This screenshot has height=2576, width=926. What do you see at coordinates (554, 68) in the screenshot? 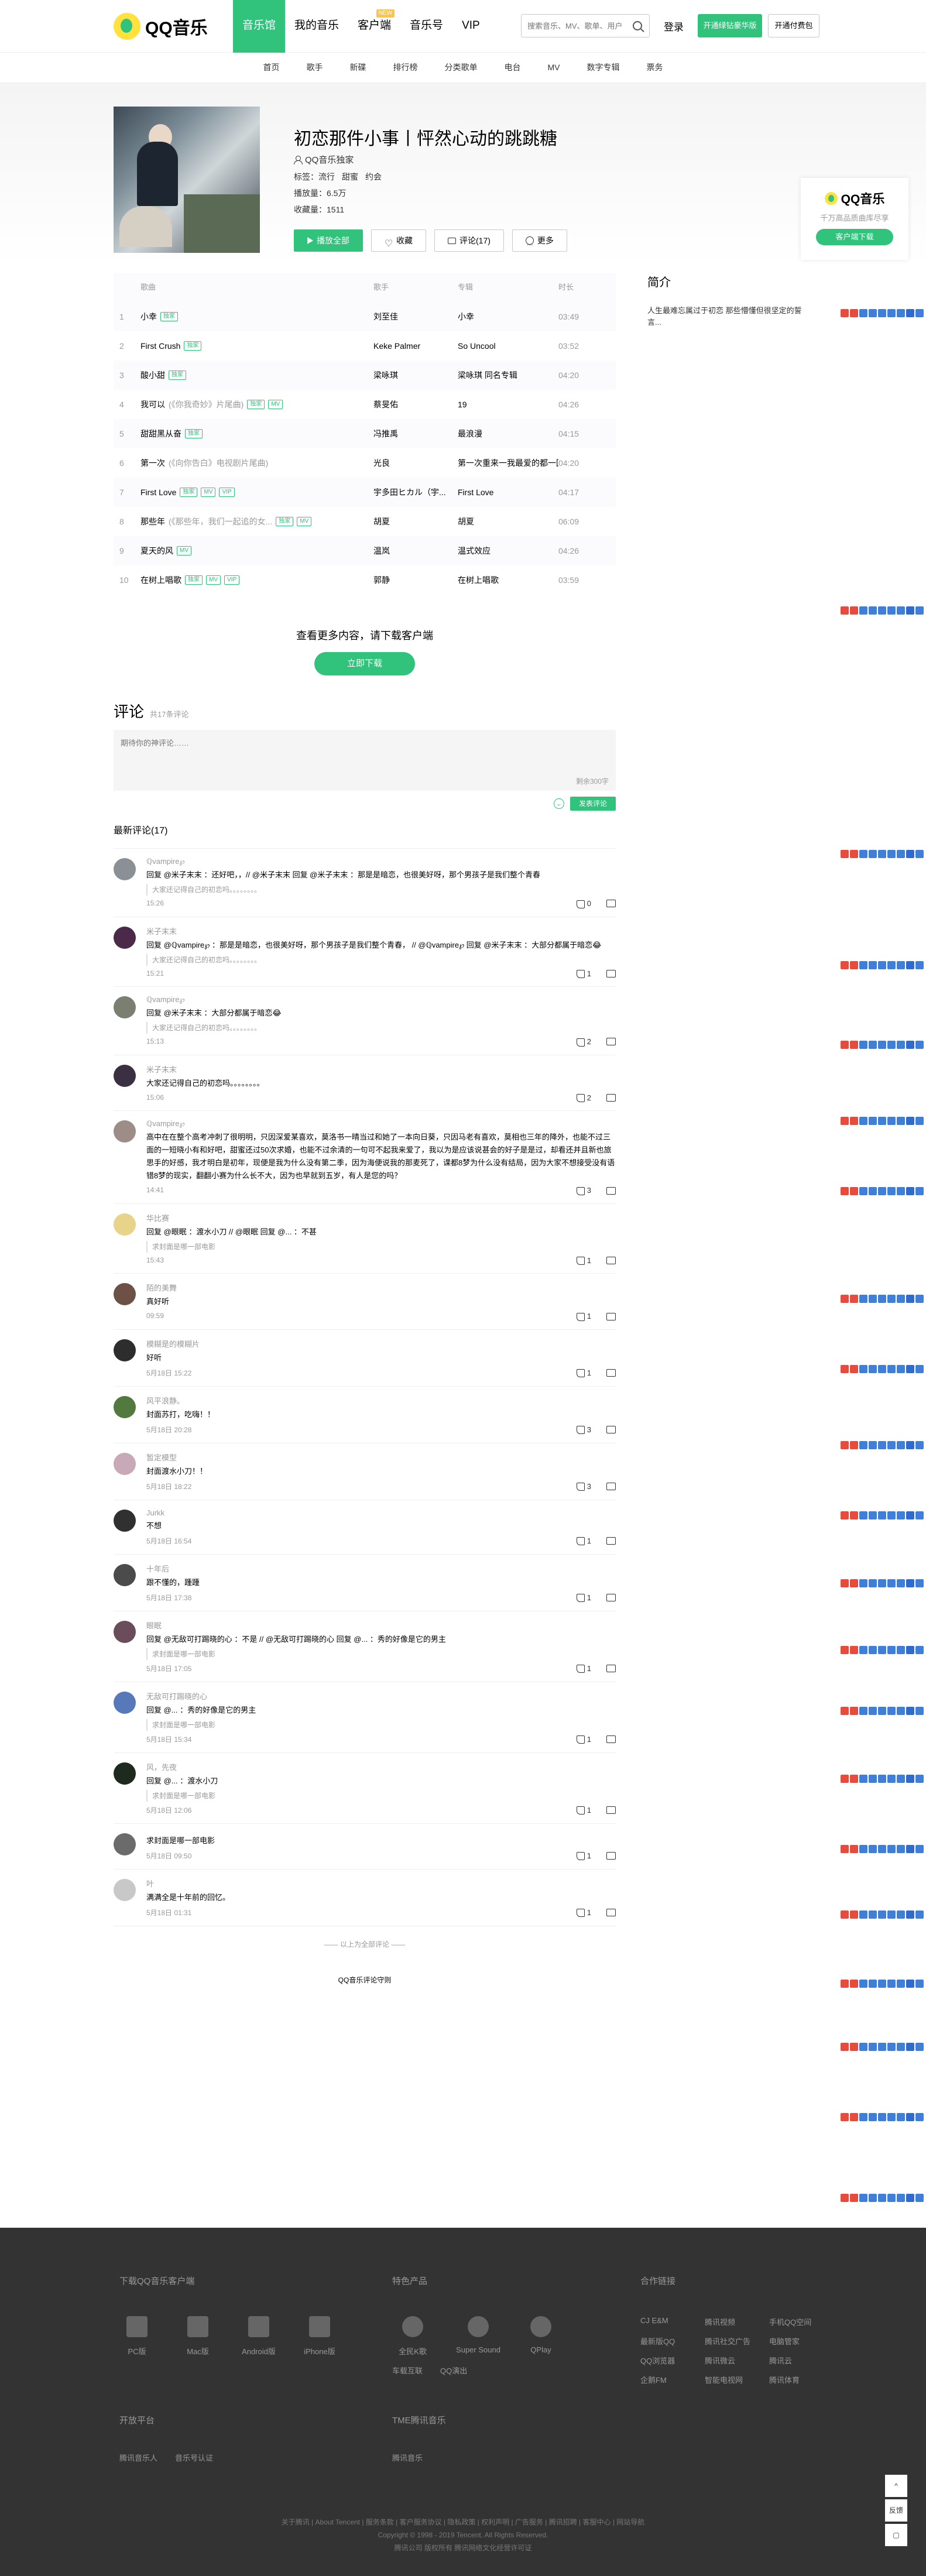
I see `subnav-mv: MV` at bounding box center [554, 68].